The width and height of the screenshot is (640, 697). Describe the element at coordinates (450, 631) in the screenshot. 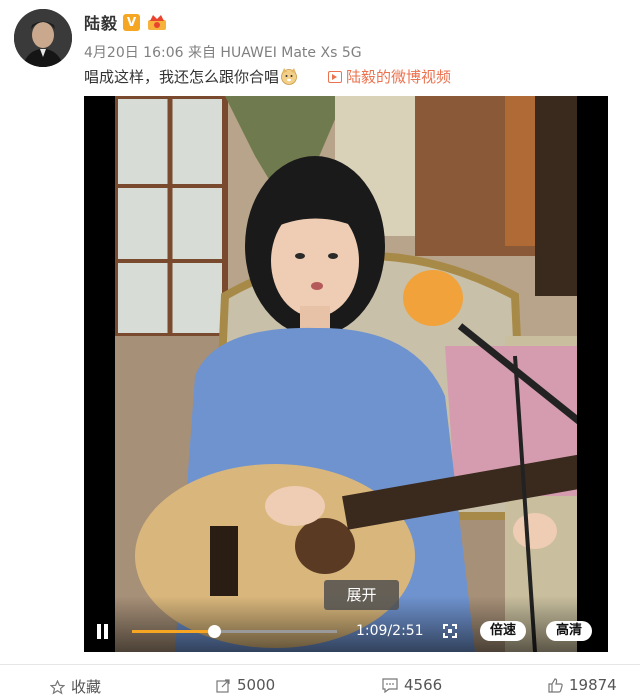

I see `fullscreen-icon` at that location.